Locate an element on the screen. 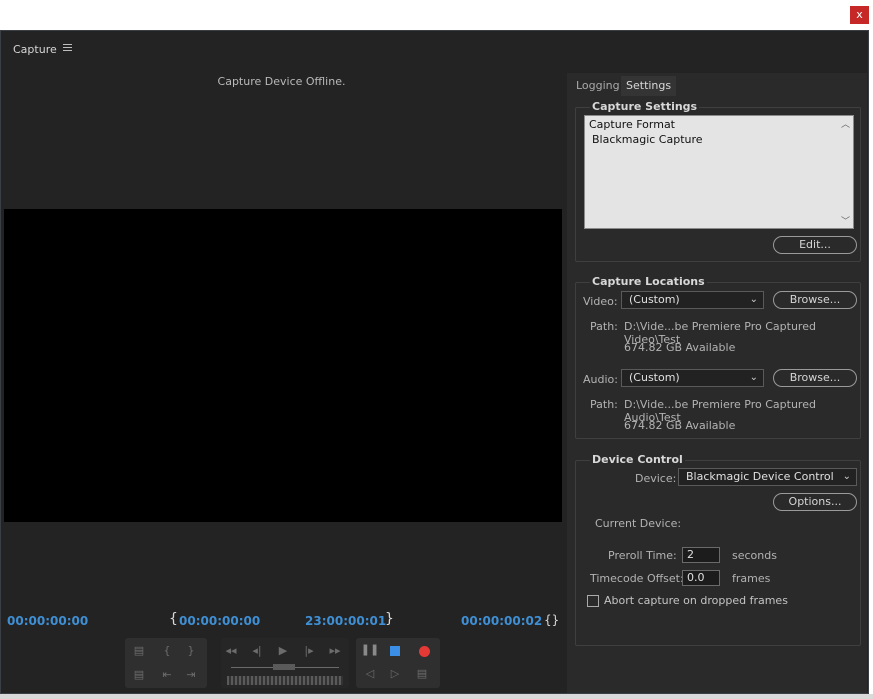 This screenshot has width=873, height=699. device-control-title: Device Control is located at coordinates (637, 459).